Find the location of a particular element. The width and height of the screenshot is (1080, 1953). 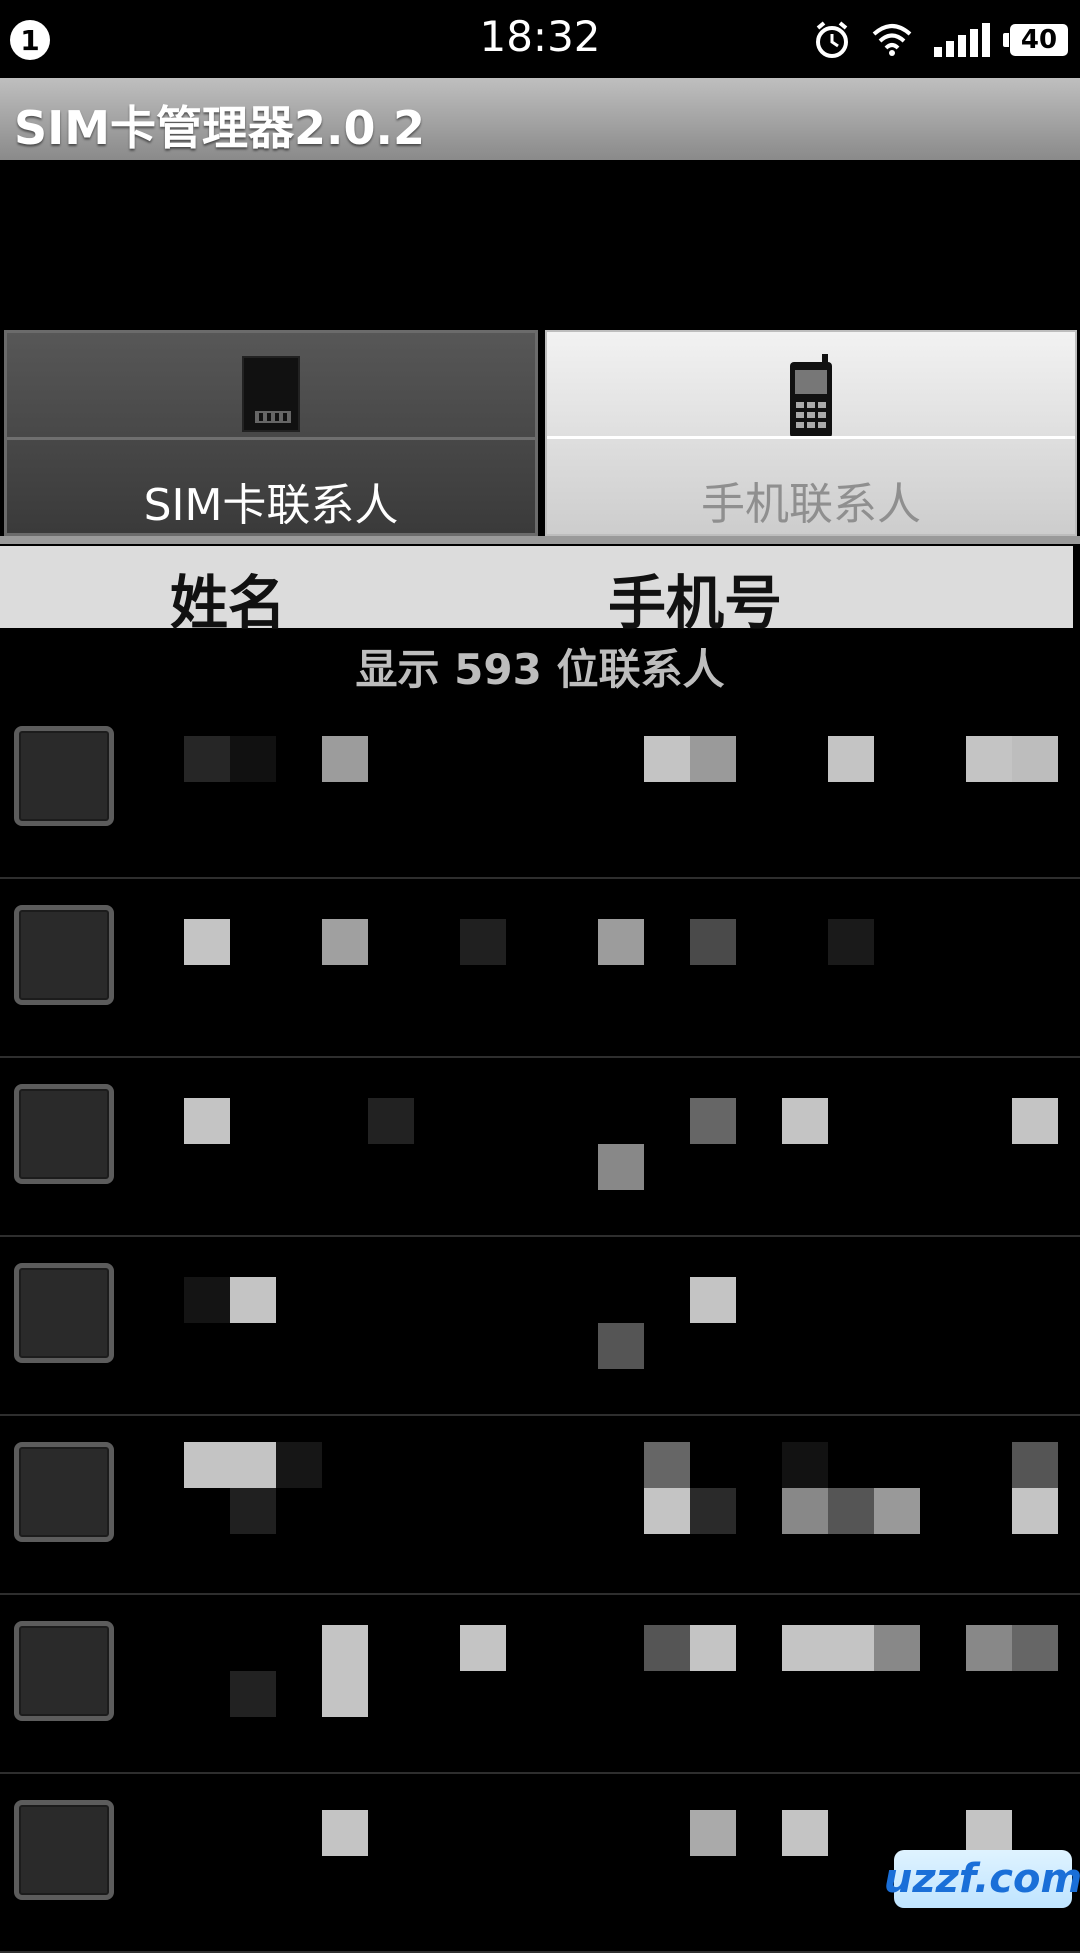

status-bar: 1 18:32 40 is located at coordinates (540, 39).